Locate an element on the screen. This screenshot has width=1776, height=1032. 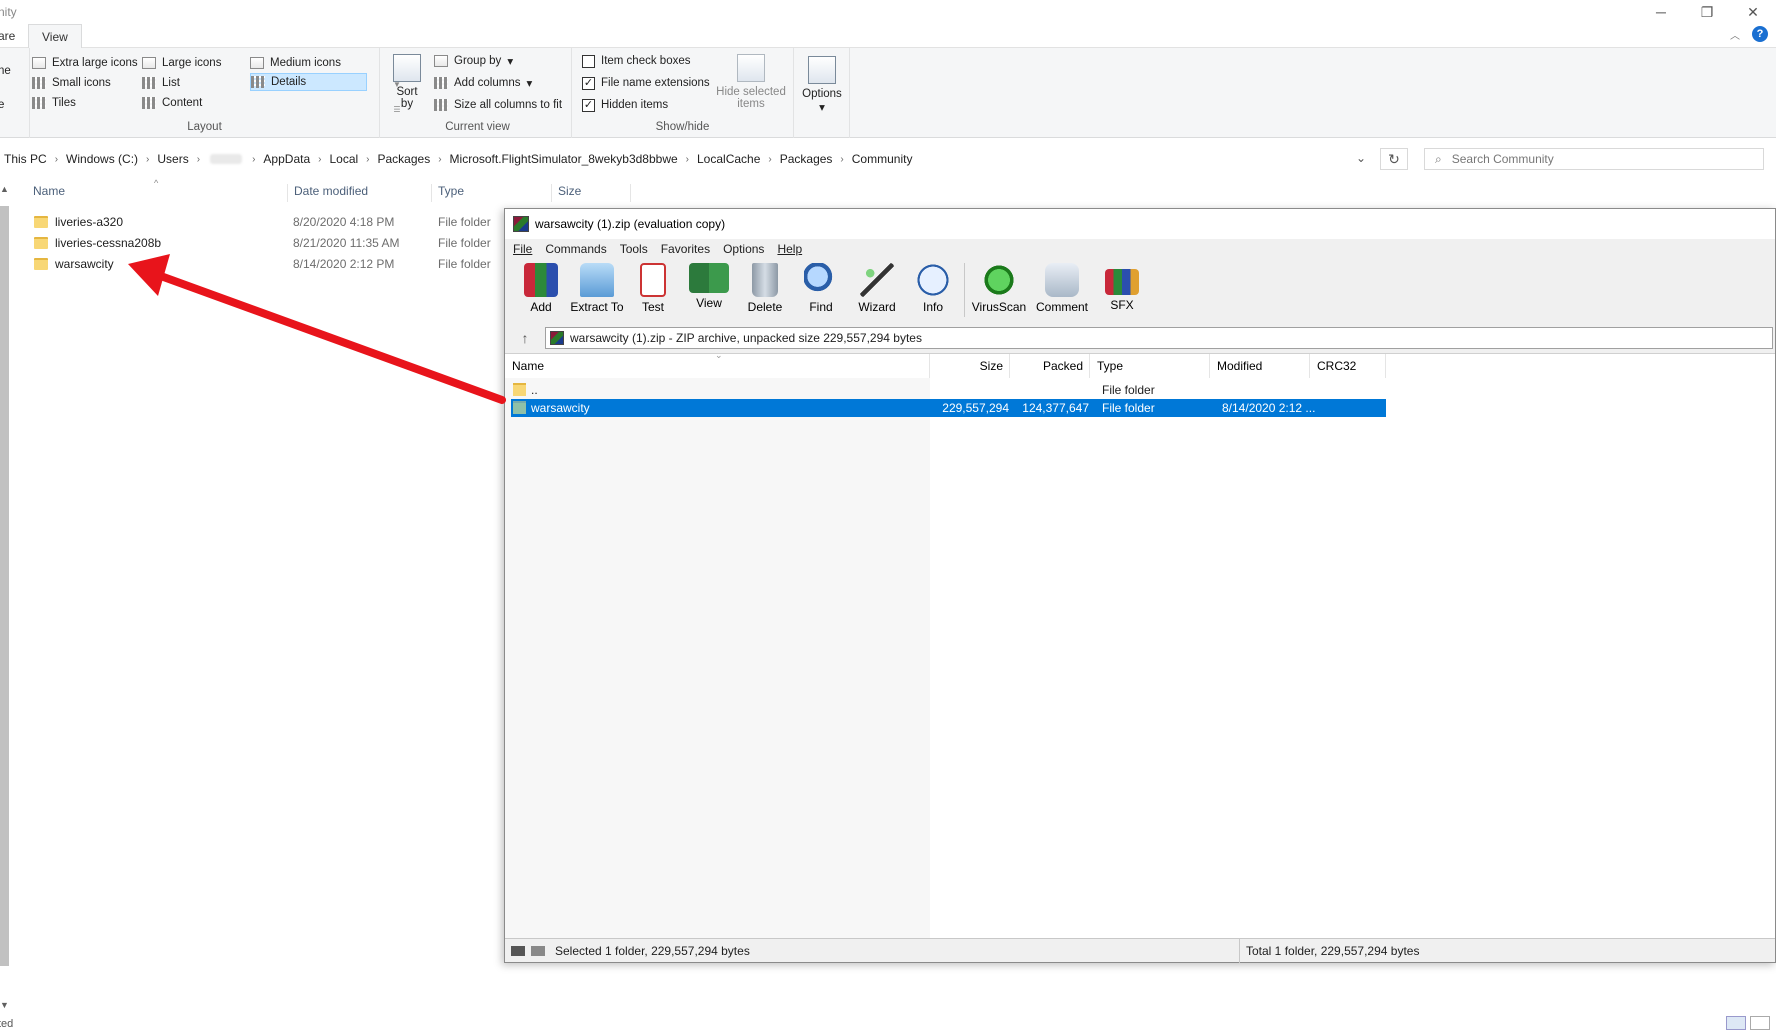
address-history-dropdown-icon: ⌄ is located at coordinates (1361, 158).